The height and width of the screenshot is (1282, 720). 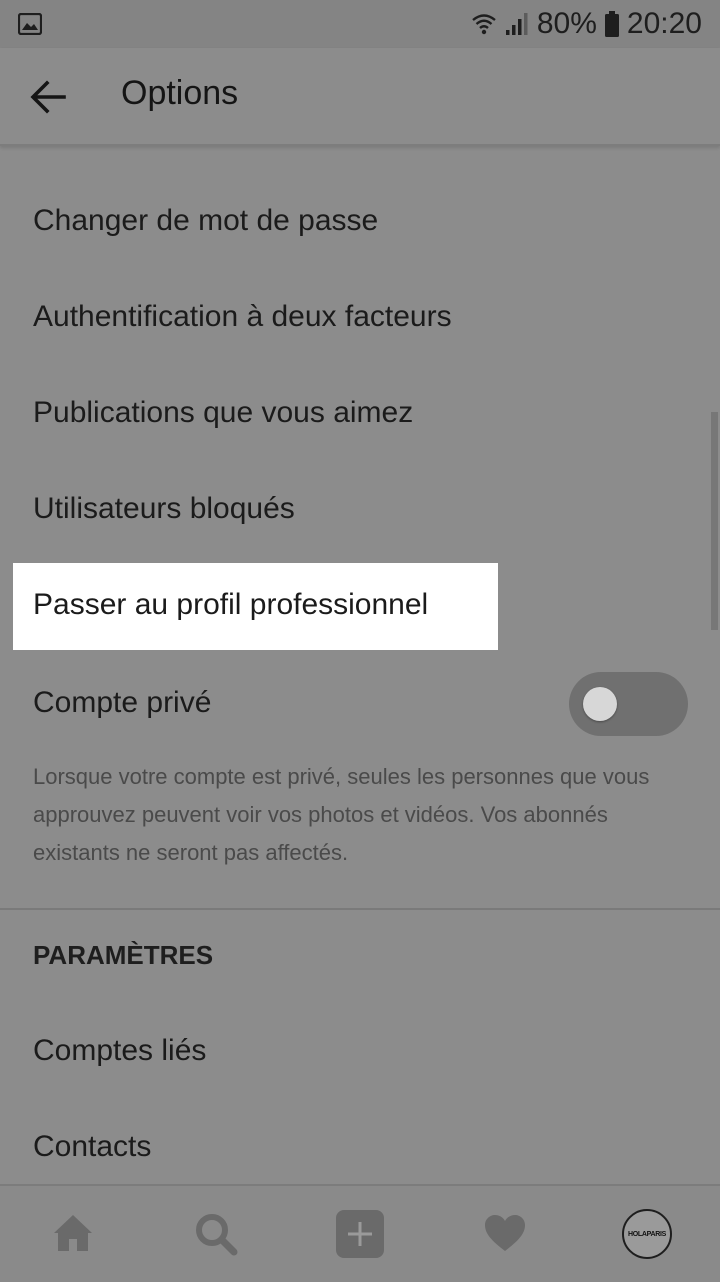 What do you see at coordinates (600, 704) in the screenshot?
I see `toggle-thumb` at bounding box center [600, 704].